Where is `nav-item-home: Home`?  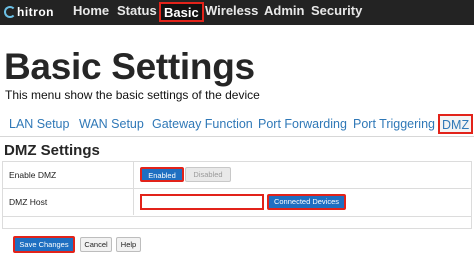 nav-item-home: Home is located at coordinates (91, 12).